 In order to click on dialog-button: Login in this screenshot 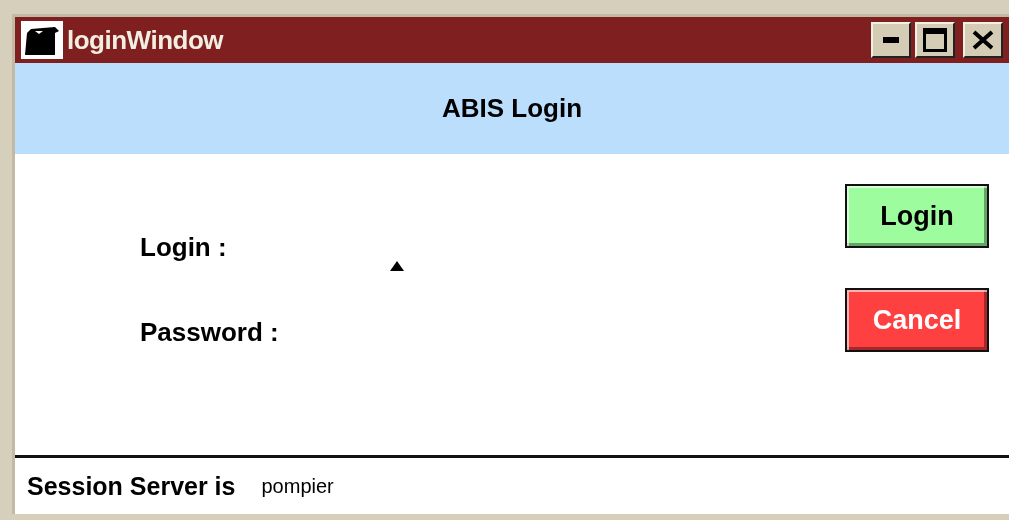, I will do `click(917, 216)`.